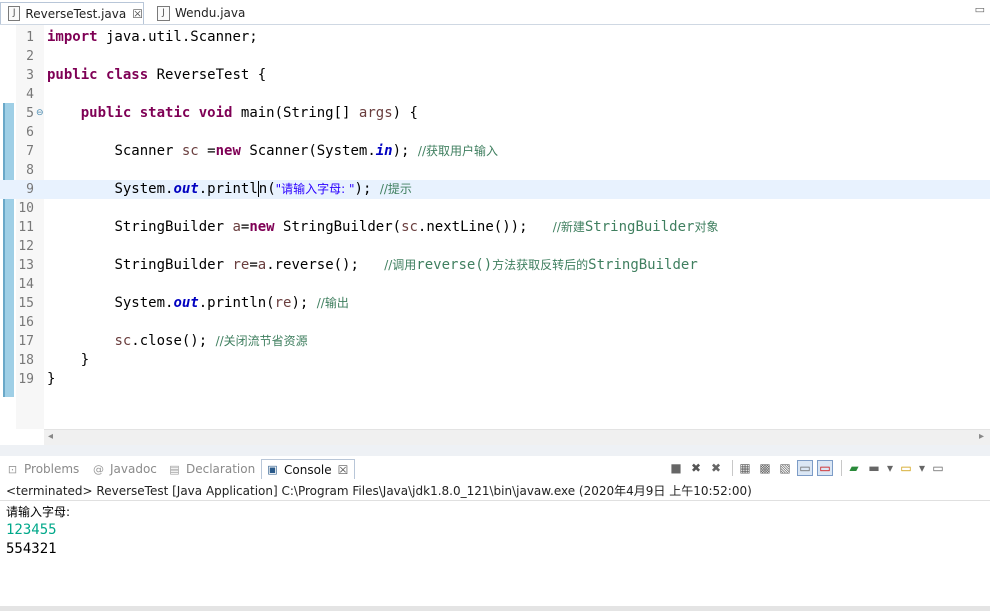  I want to click on line-number: 7, so click(30, 151).